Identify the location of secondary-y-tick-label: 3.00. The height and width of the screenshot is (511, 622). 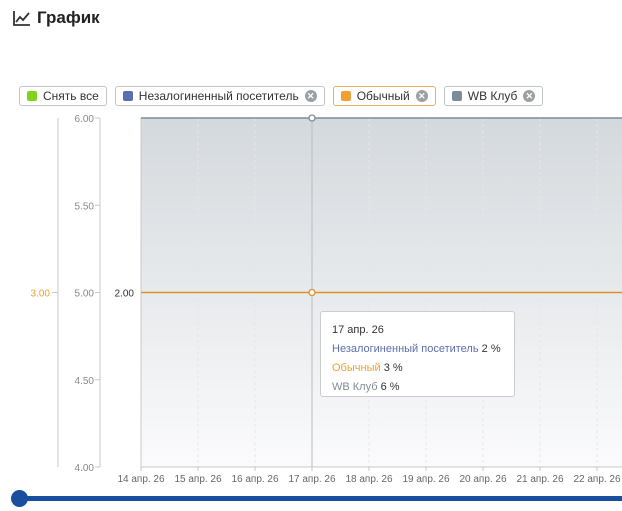
(41, 294).